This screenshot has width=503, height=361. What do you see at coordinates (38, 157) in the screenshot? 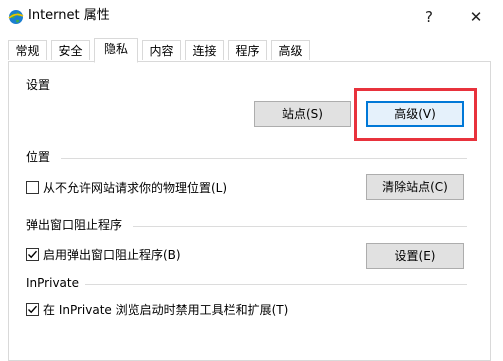
I see `location-group-label: 位置` at bounding box center [38, 157].